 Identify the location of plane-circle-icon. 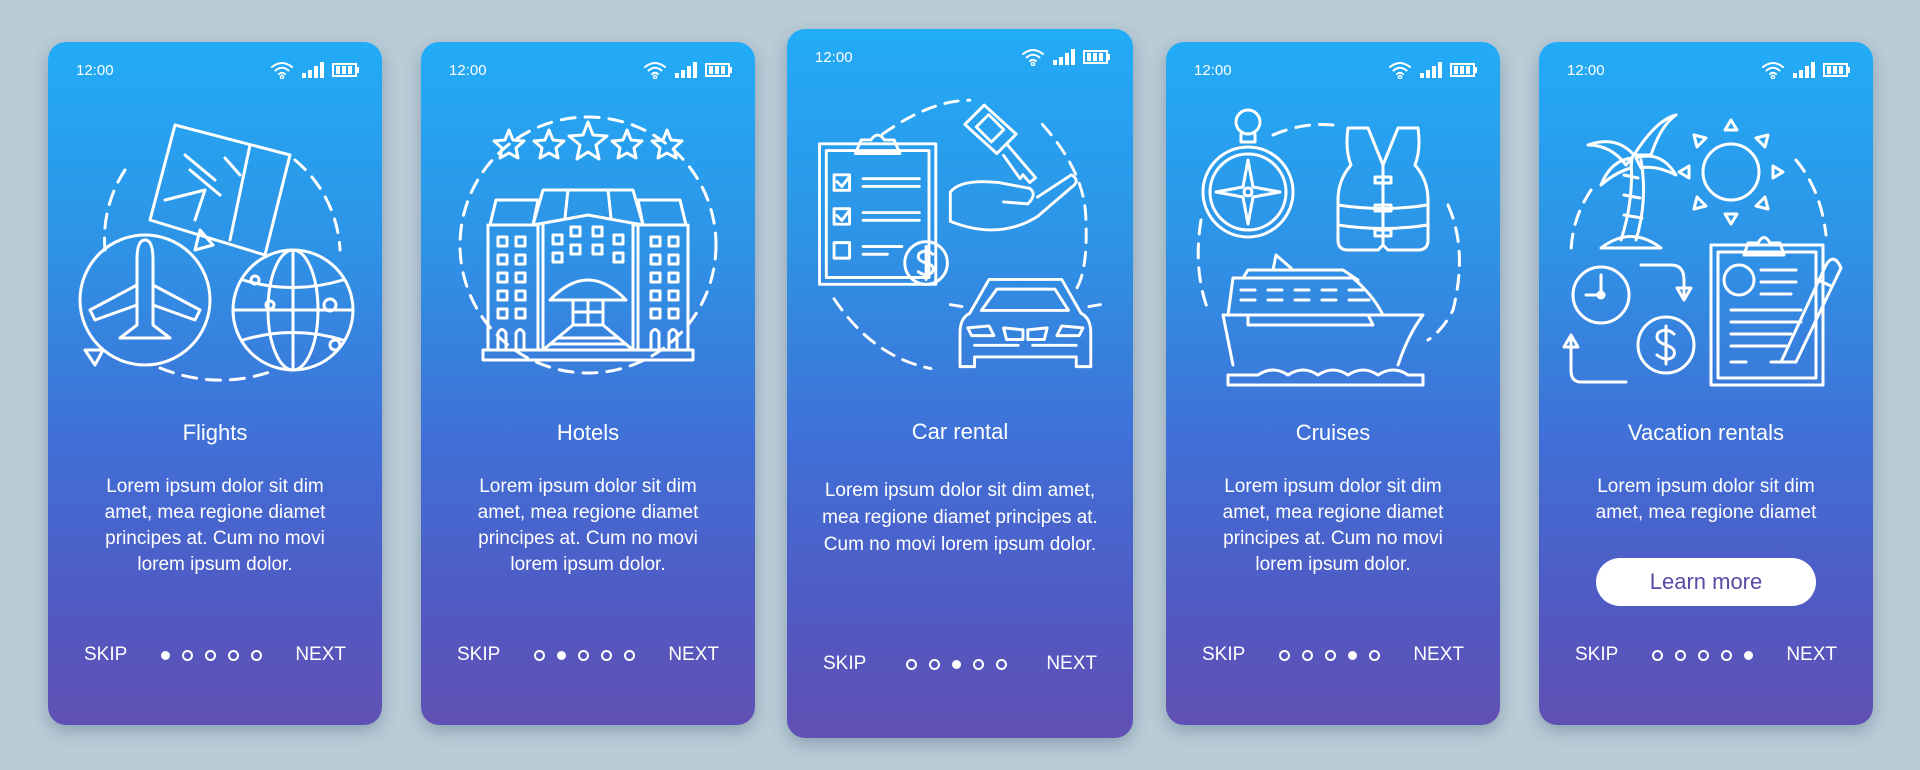
(146, 297).